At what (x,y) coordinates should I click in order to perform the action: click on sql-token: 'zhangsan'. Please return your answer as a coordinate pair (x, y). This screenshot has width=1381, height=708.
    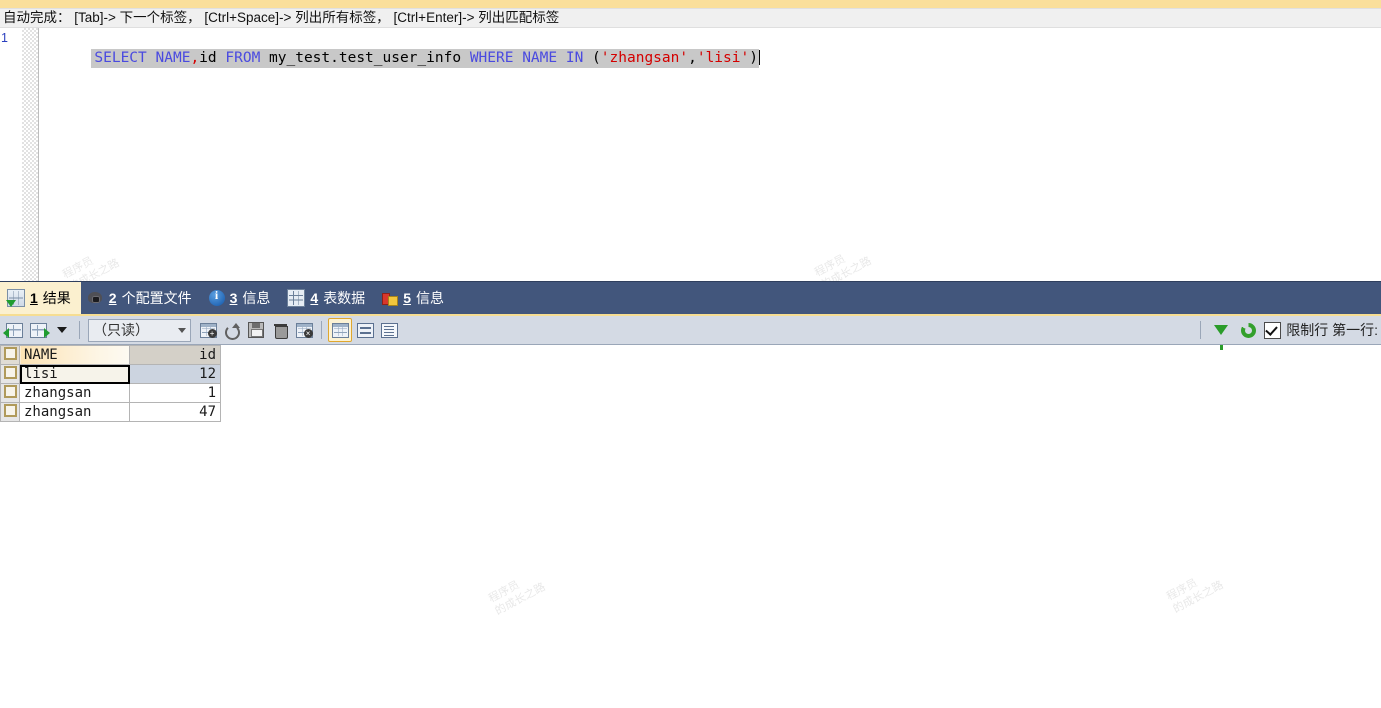
    Looking at the image, I should click on (644, 58).